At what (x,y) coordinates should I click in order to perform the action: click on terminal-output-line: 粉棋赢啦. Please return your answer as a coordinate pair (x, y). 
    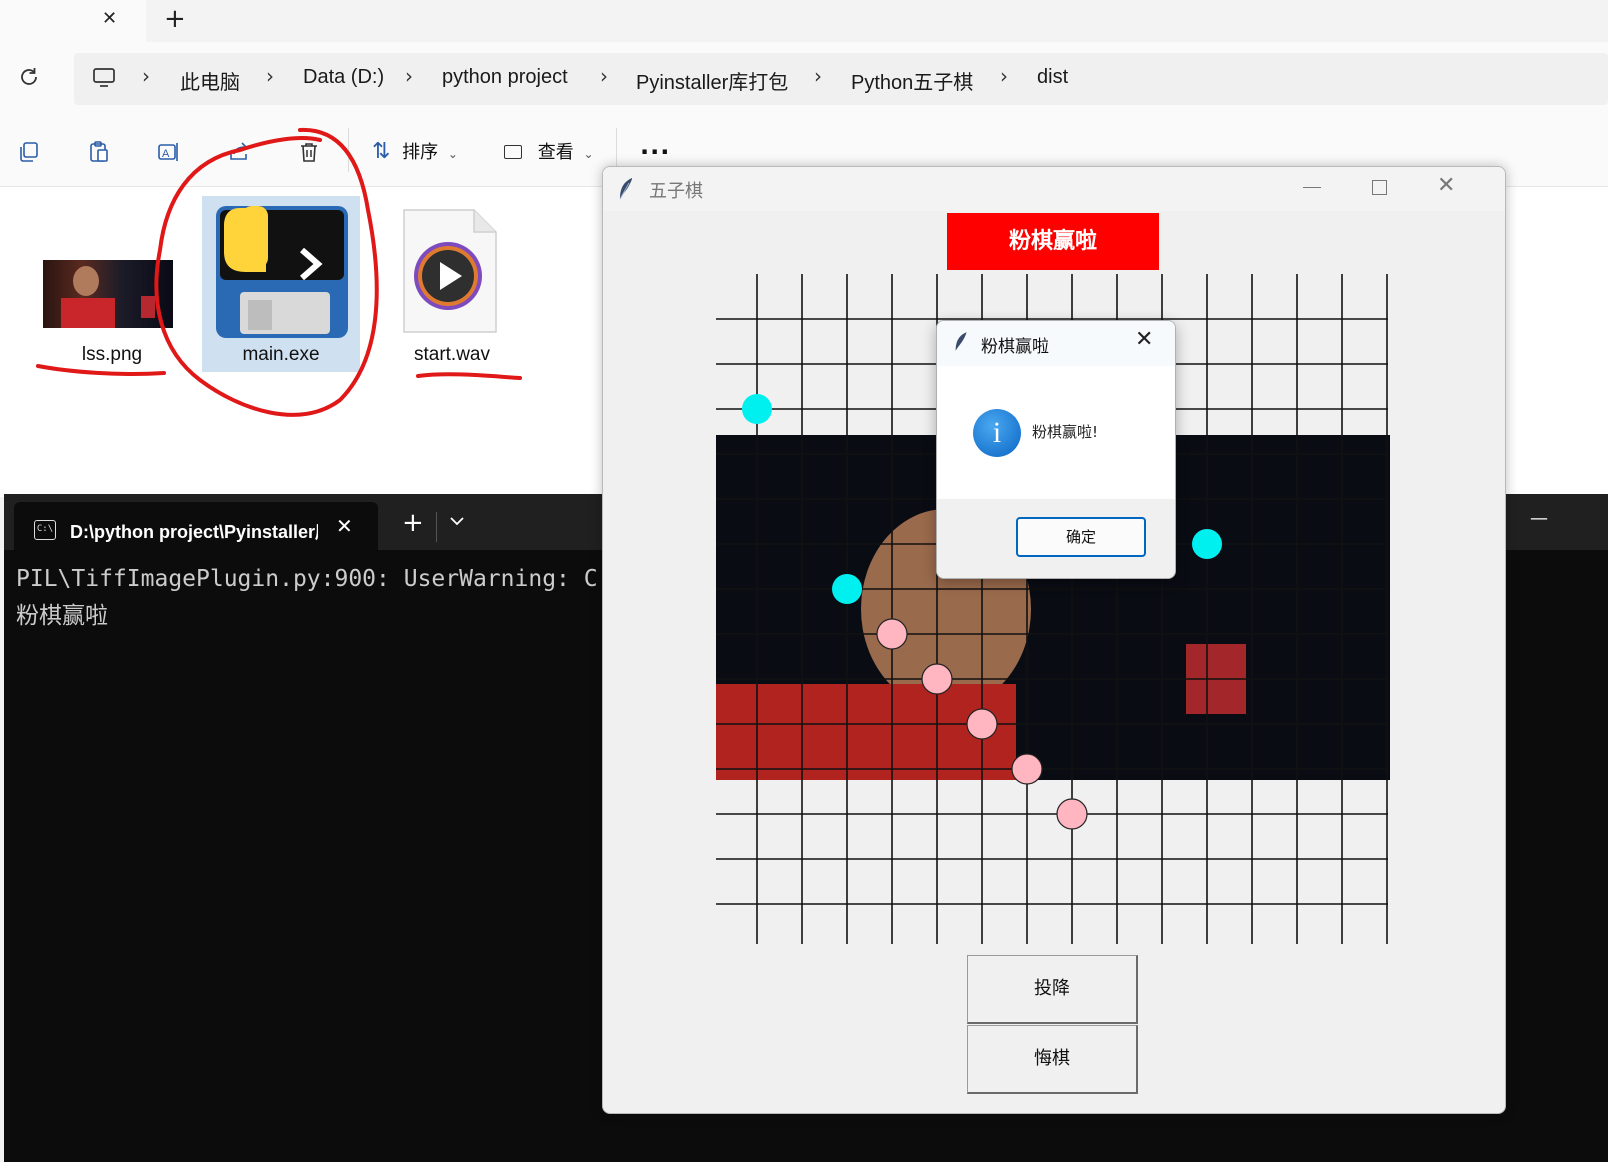
    Looking at the image, I should click on (62, 616).